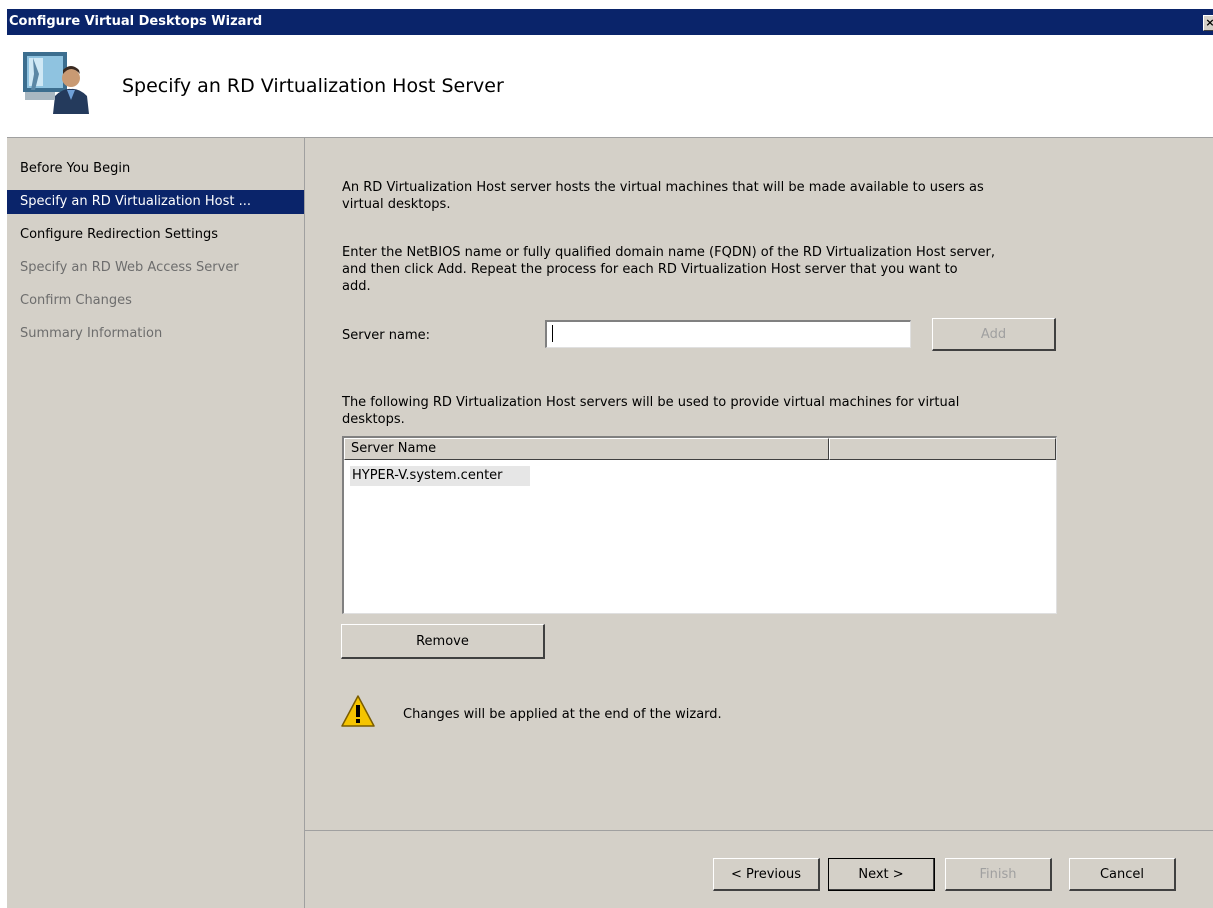 The height and width of the screenshot is (908, 1213). What do you see at coordinates (313, 86) in the screenshot?
I see `page-title: Specify an RD Virtualization Host Server` at bounding box center [313, 86].